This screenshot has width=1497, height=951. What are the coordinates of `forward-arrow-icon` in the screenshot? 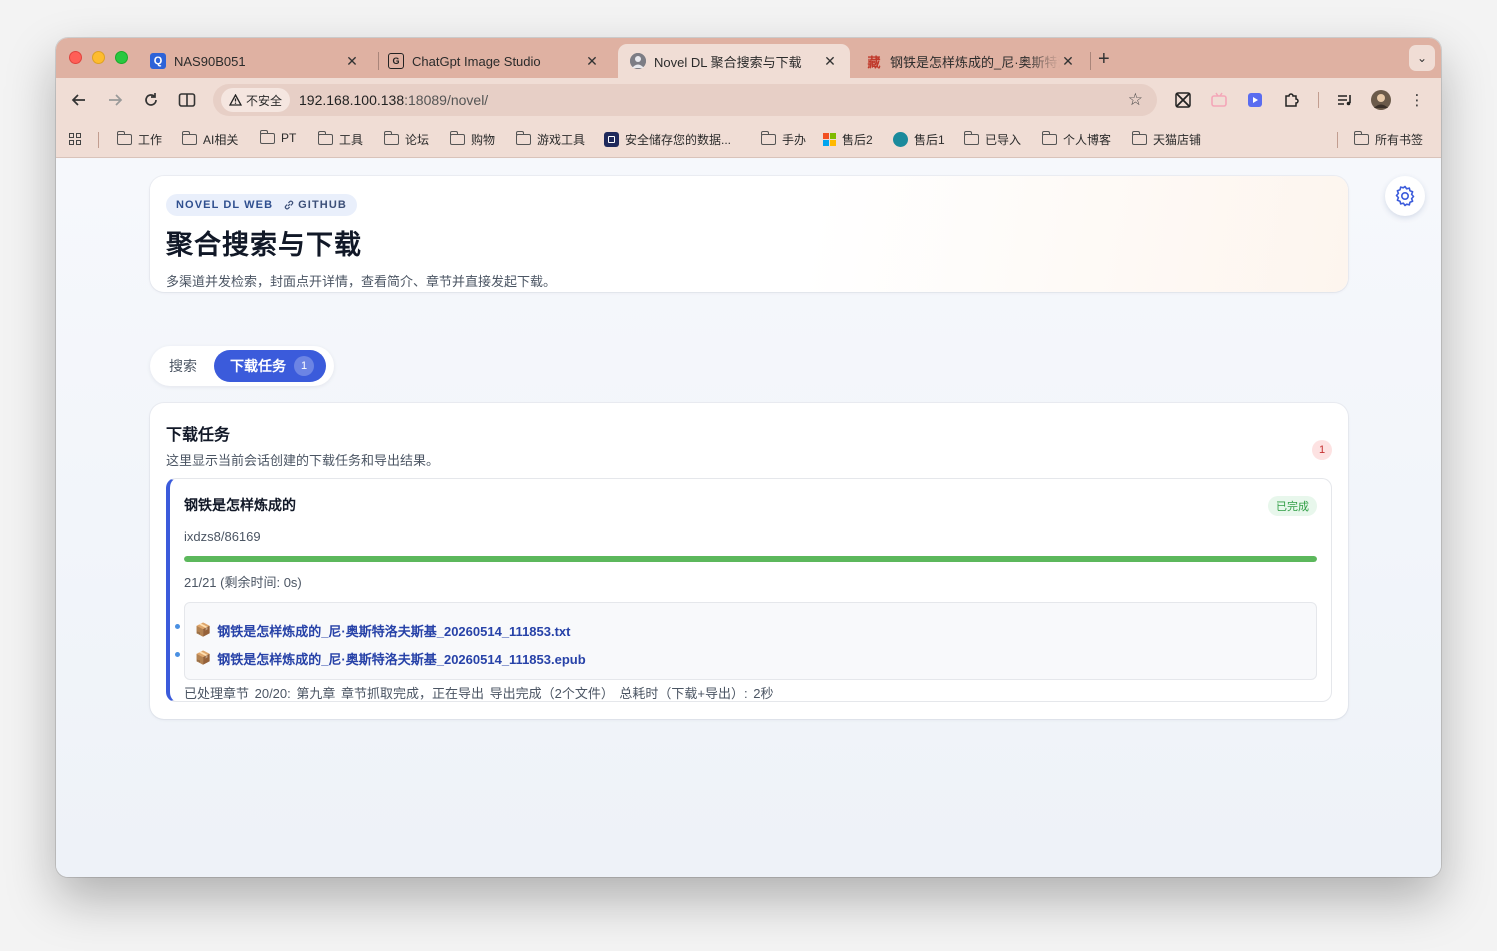 It's located at (116, 100).